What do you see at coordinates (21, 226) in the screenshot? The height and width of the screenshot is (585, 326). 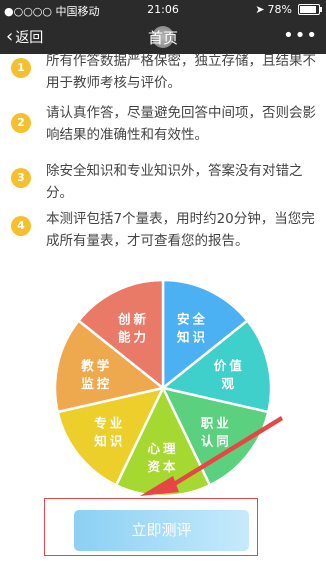 I see `note-number-badge: 4` at bounding box center [21, 226].